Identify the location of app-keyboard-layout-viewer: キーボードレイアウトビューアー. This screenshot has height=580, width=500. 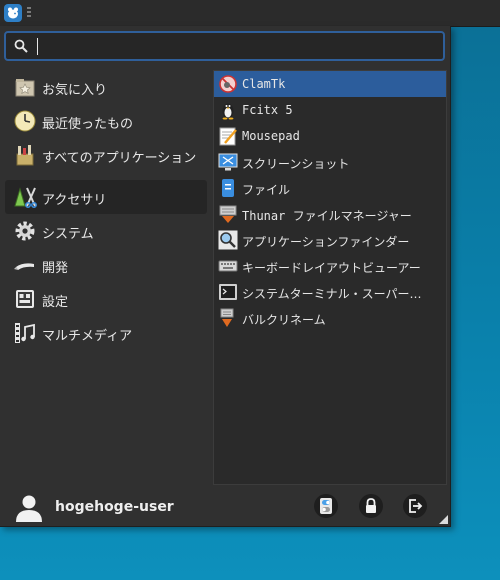
(330, 266).